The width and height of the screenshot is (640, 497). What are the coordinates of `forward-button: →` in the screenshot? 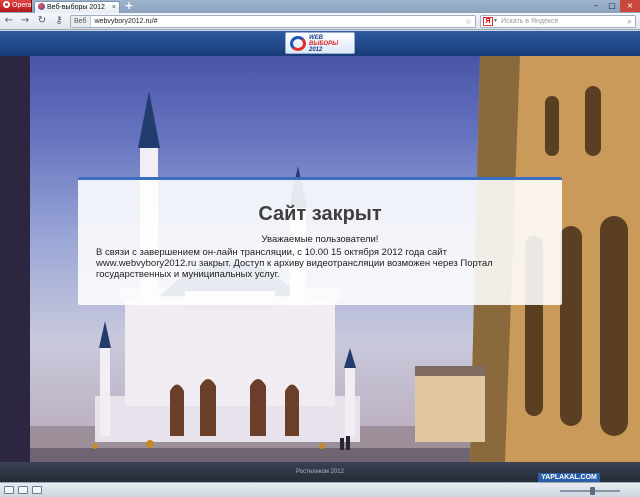 It's located at (25, 21).